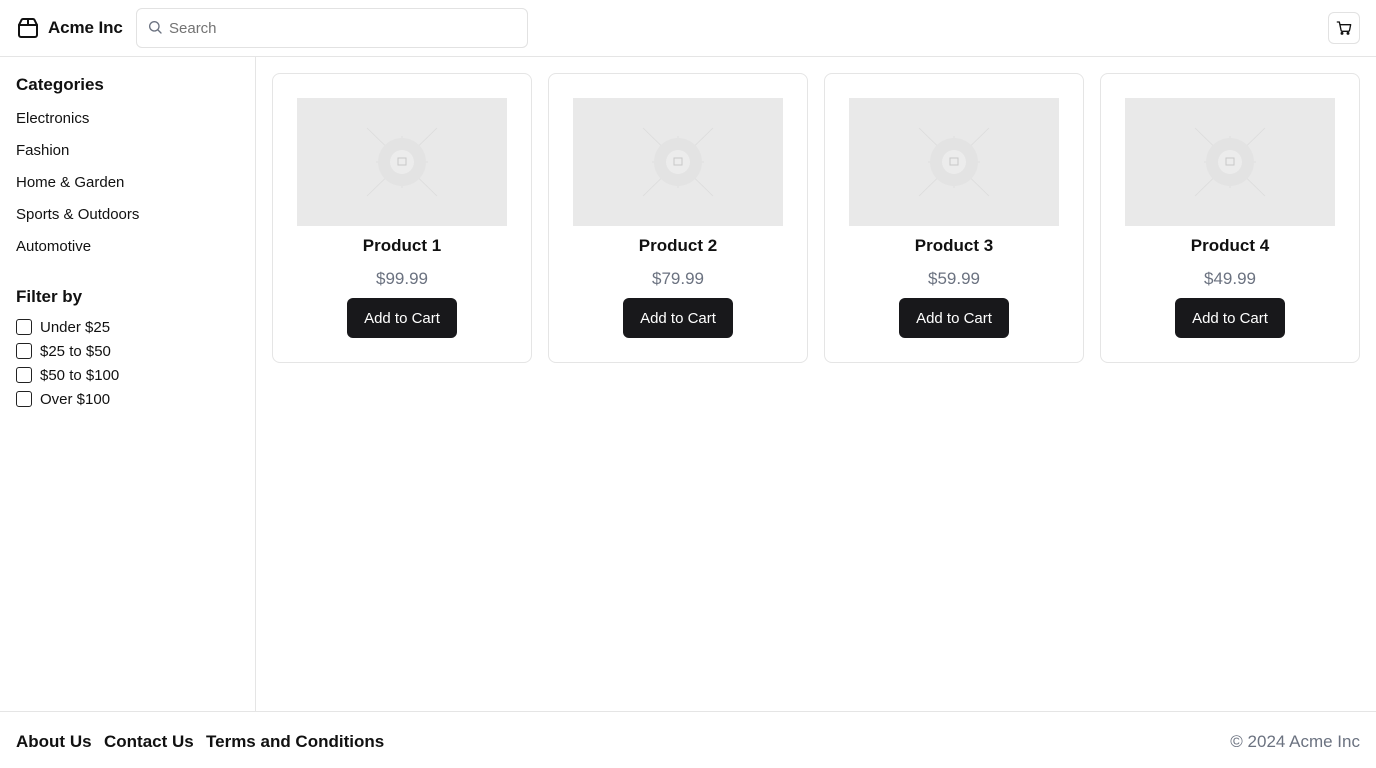 This screenshot has height=768, width=1376. What do you see at coordinates (75, 351) in the screenshot?
I see `filter-label: $25 to $50` at bounding box center [75, 351].